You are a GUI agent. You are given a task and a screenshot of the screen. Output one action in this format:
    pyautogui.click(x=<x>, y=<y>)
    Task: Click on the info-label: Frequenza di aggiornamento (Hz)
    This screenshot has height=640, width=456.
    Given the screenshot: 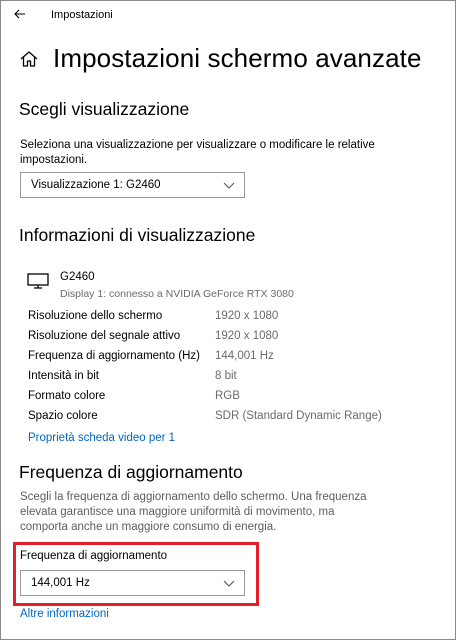 What is the action you would take?
    pyautogui.click(x=114, y=356)
    